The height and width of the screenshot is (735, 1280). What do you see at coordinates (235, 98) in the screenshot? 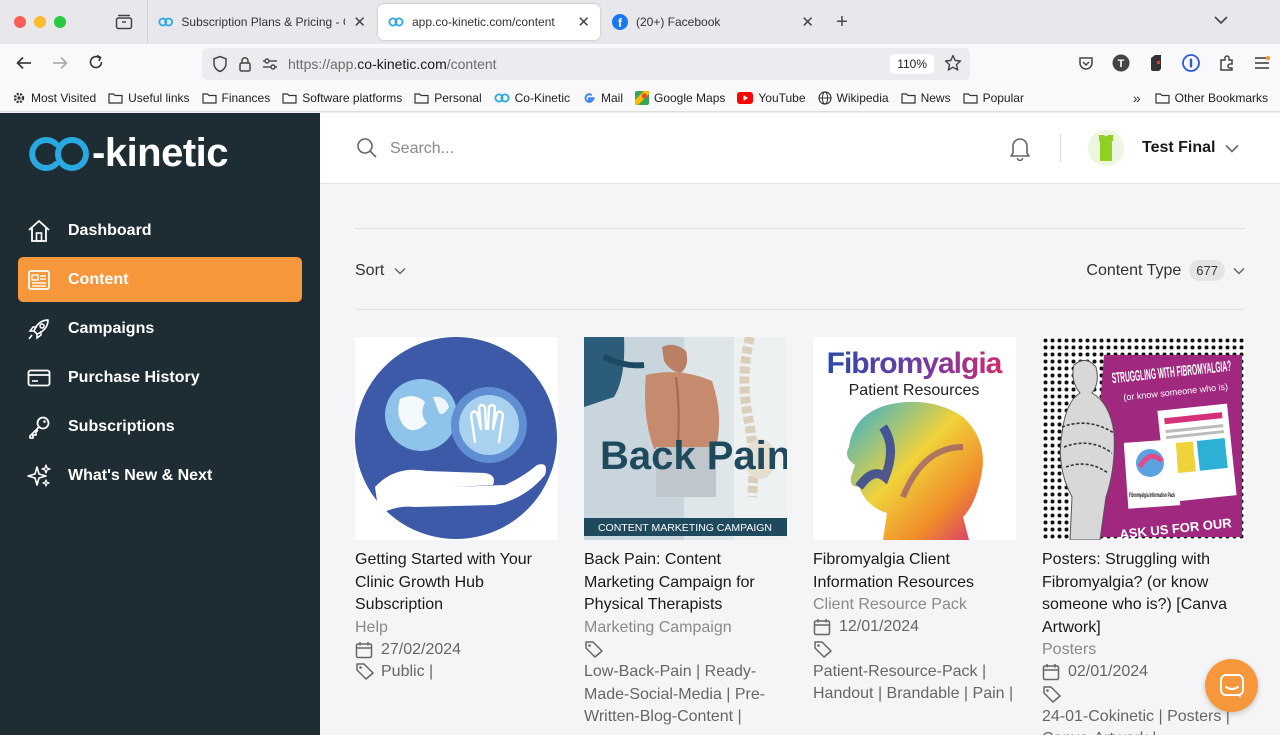
I see `bookmark-finances: Finances` at bounding box center [235, 98].